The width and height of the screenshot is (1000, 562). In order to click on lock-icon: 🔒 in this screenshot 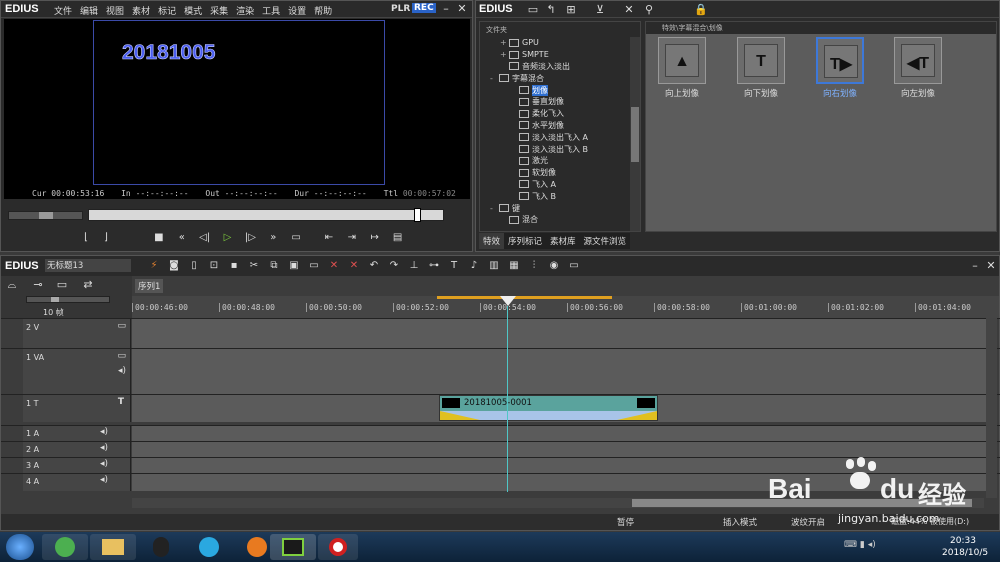, I will do `click(701, 10)`.